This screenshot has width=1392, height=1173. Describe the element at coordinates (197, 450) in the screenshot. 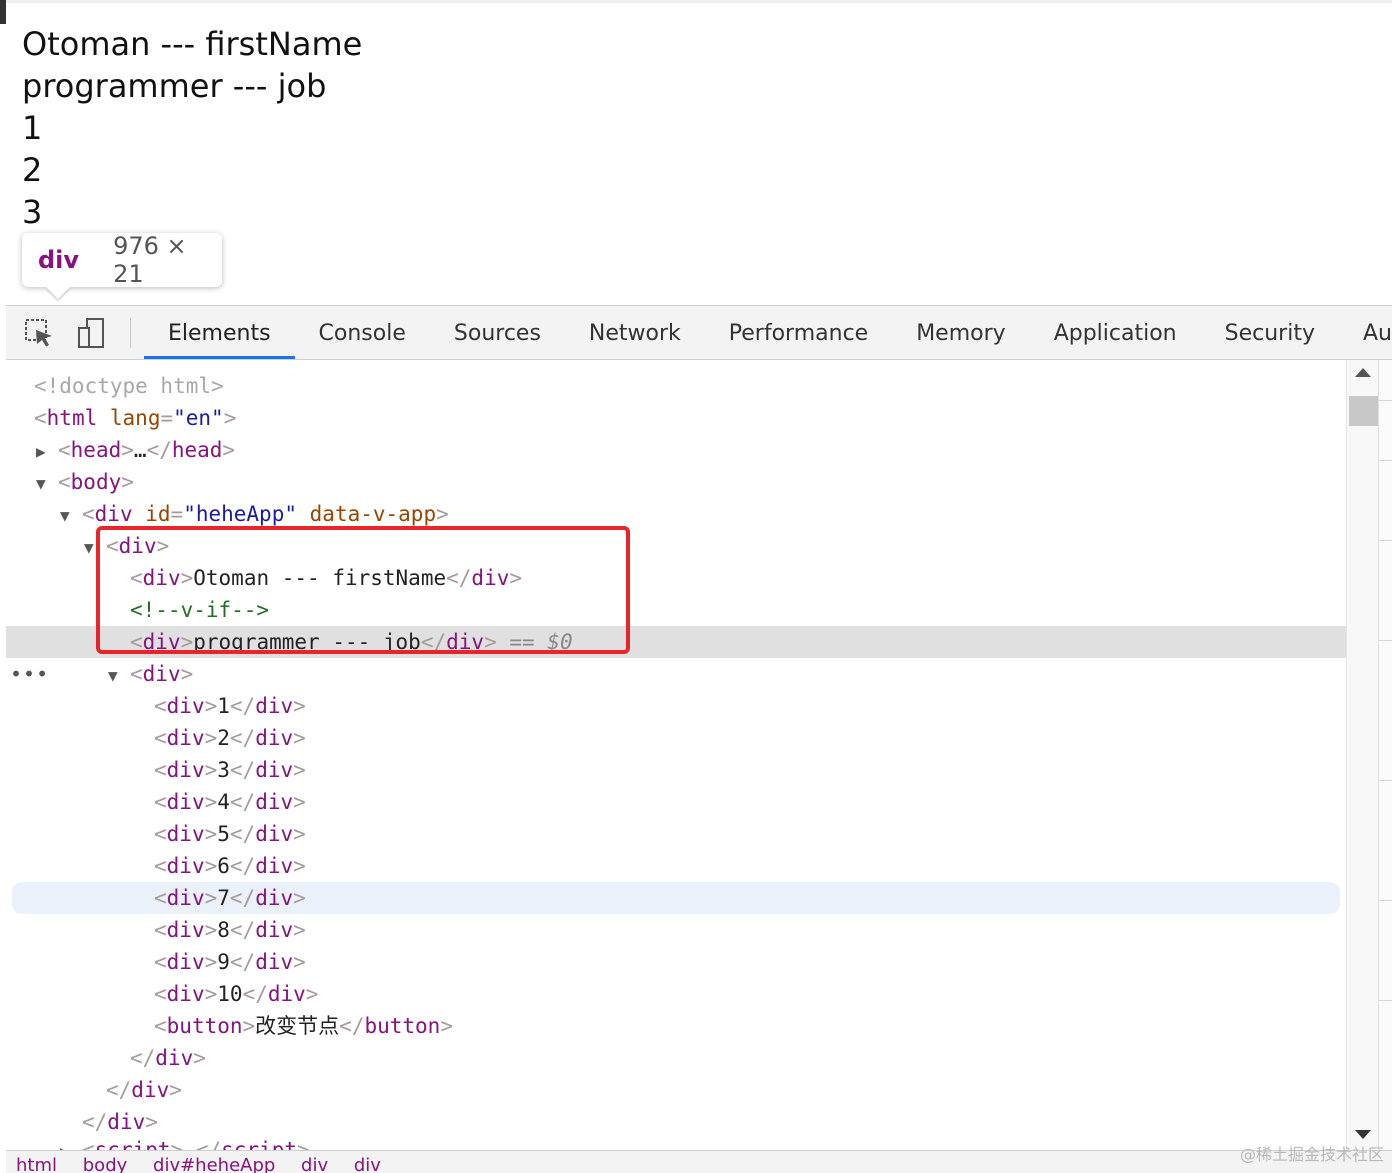

I see `head-close-tag: head` at that location.